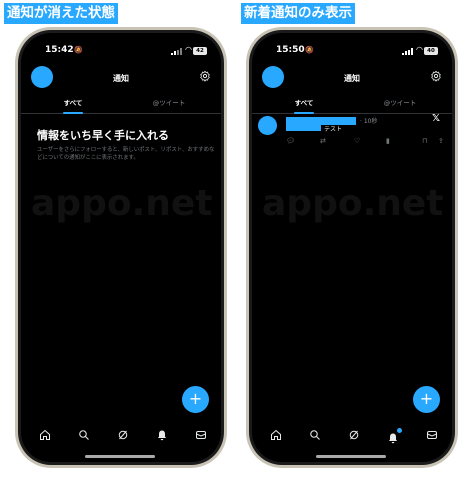 The image size is (462, 500). What do you see at coordinates (431, 51) in the screenshot?
I see `battery-indicator: 40` at bounding box center [431, 51].